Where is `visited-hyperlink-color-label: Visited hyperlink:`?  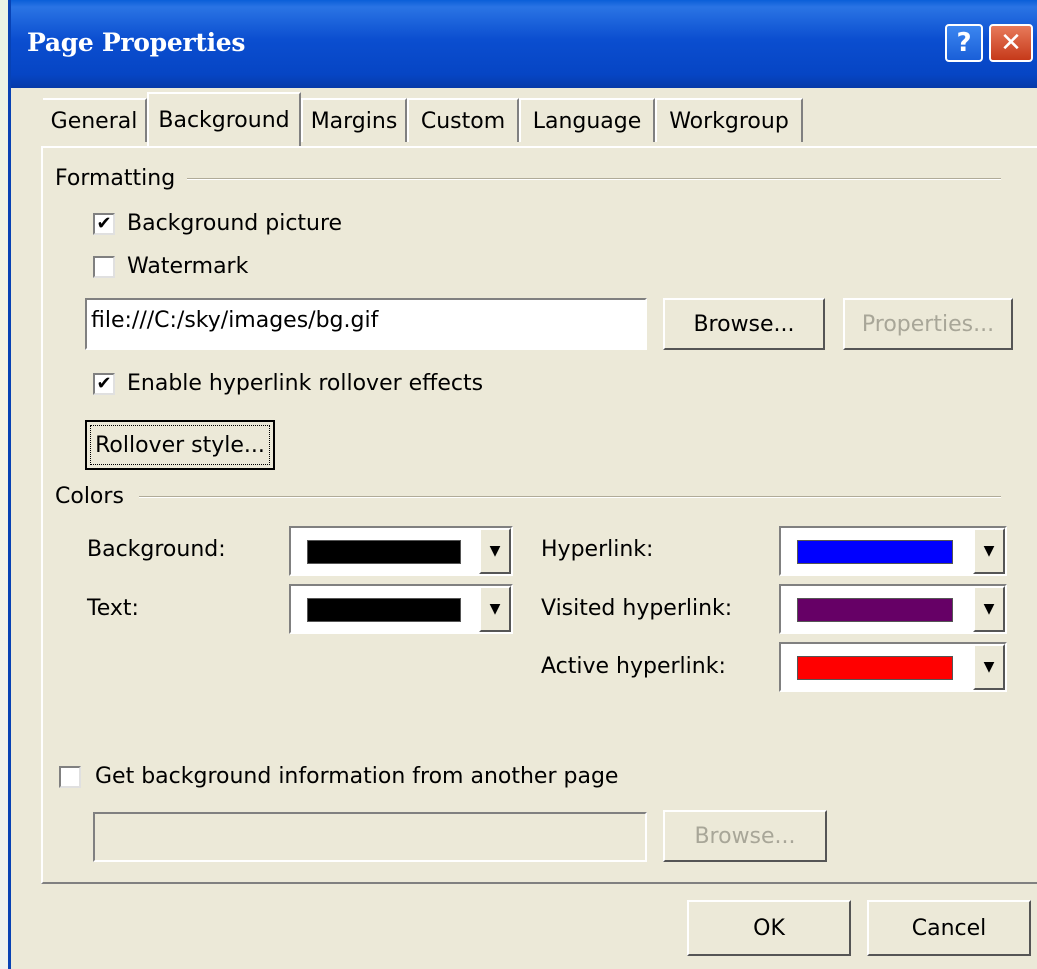 visited-hyperlink-color-label: Visited hyperlink: is located at coordinates (637, 608).